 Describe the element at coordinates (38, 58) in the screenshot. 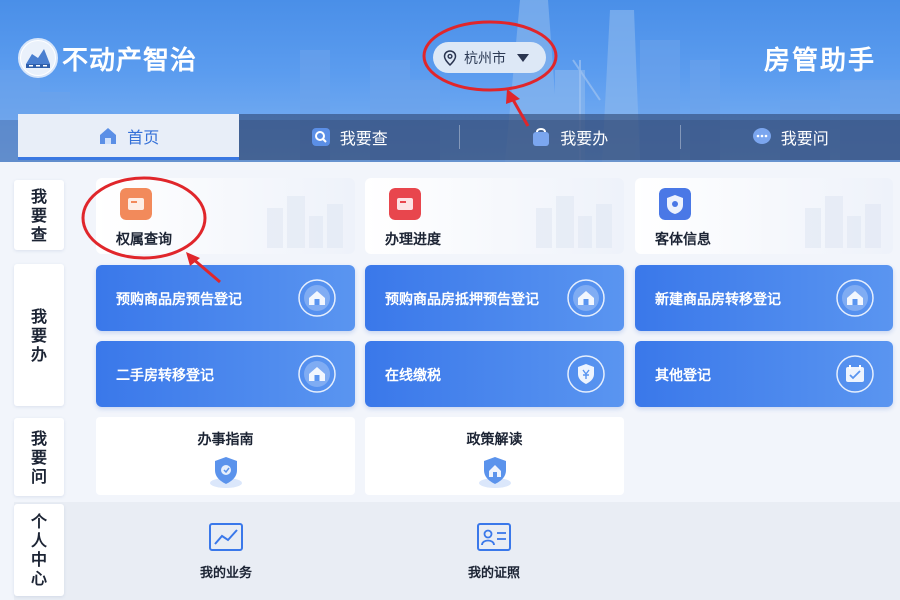

I see `app-logo` at that location.